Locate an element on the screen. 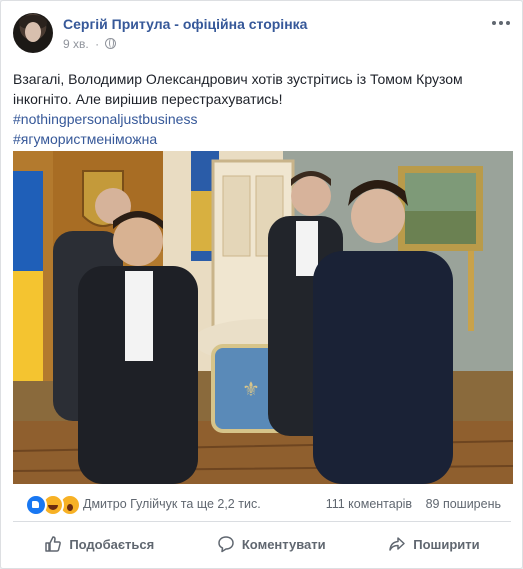  more-options-icon is located at coordinates (501, 23).